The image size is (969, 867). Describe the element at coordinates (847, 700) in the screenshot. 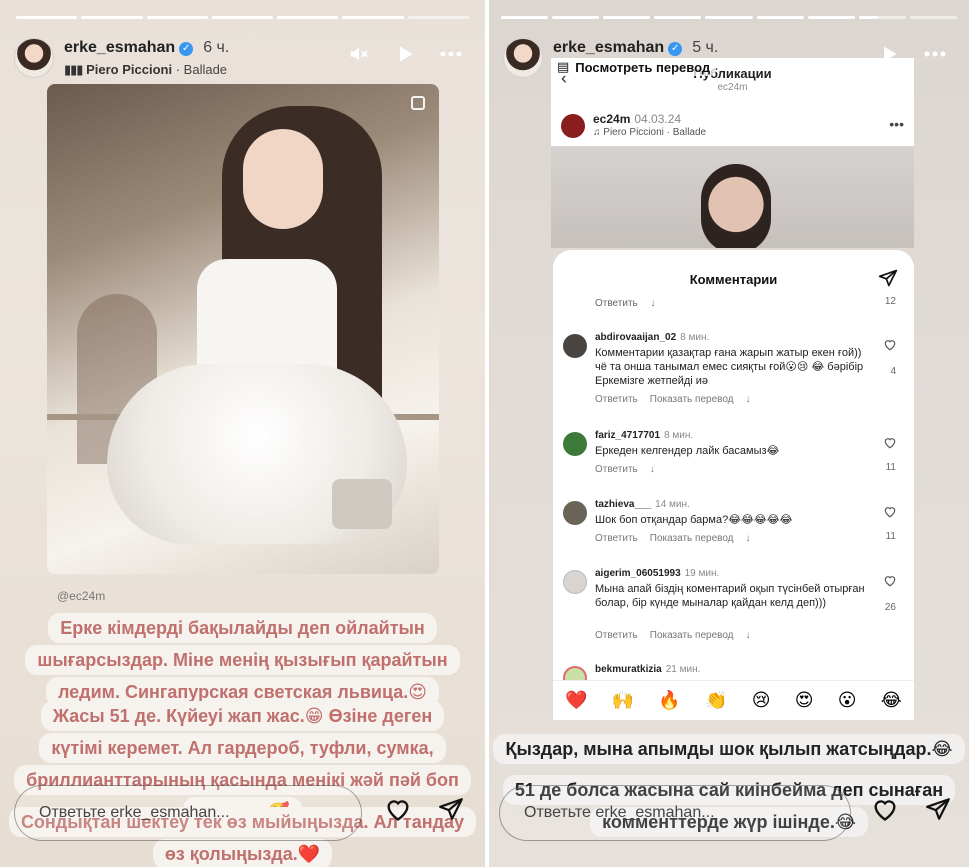

I see `emoji-surprised: 😮` at that location.